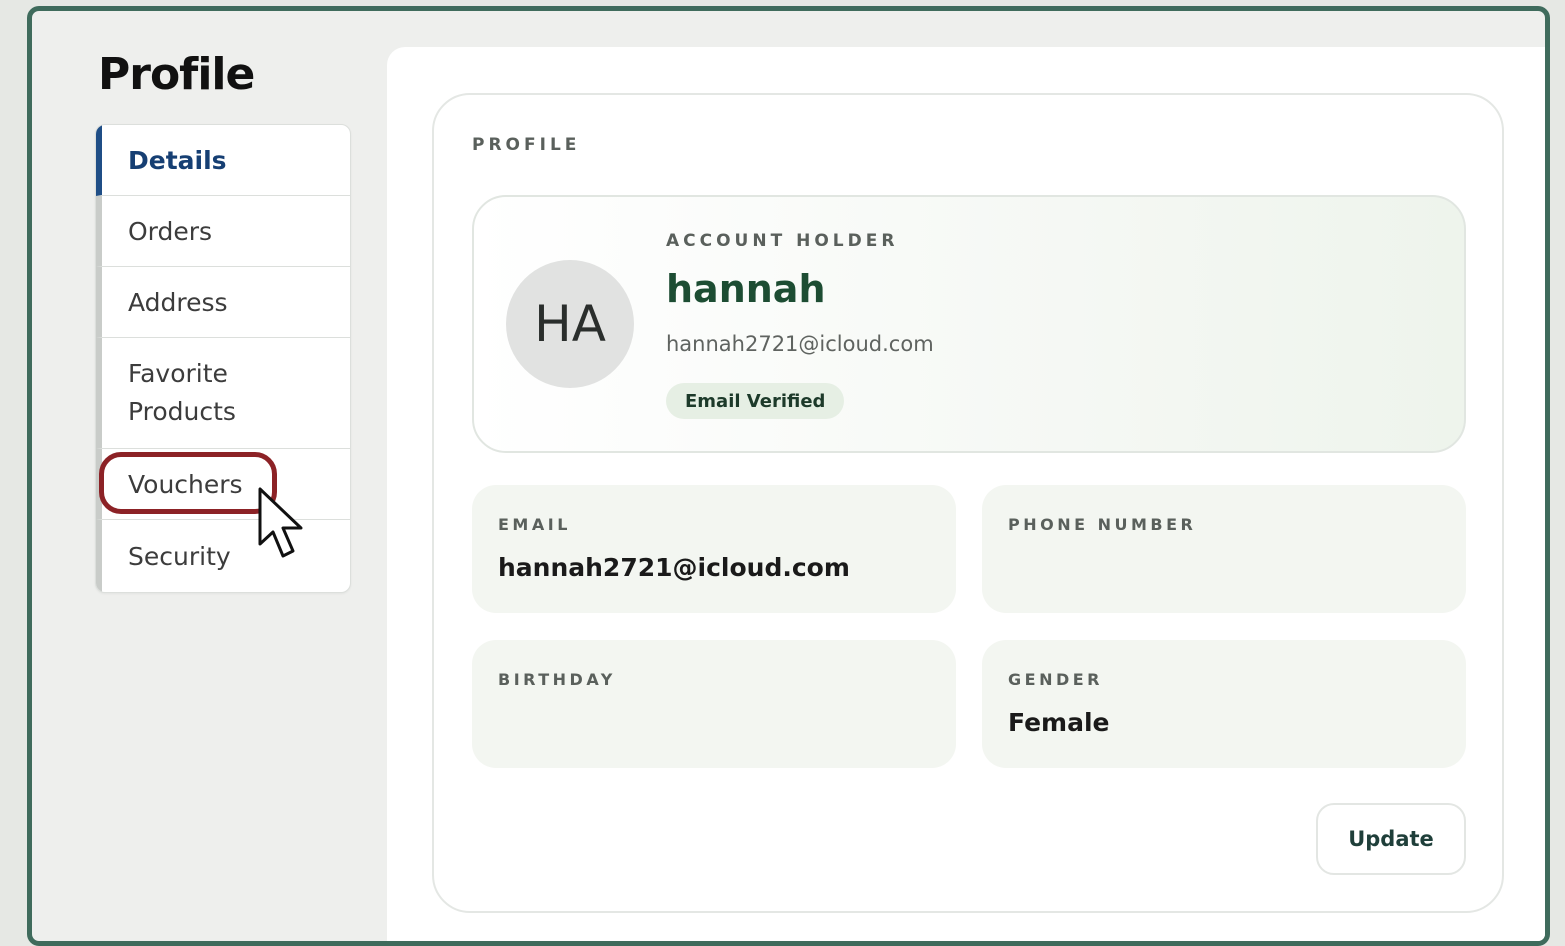  Describe the element at coordinates (1102, 524) in the screenshot. I see `phone-number-field-label: PHONE NUMBER` at that location.